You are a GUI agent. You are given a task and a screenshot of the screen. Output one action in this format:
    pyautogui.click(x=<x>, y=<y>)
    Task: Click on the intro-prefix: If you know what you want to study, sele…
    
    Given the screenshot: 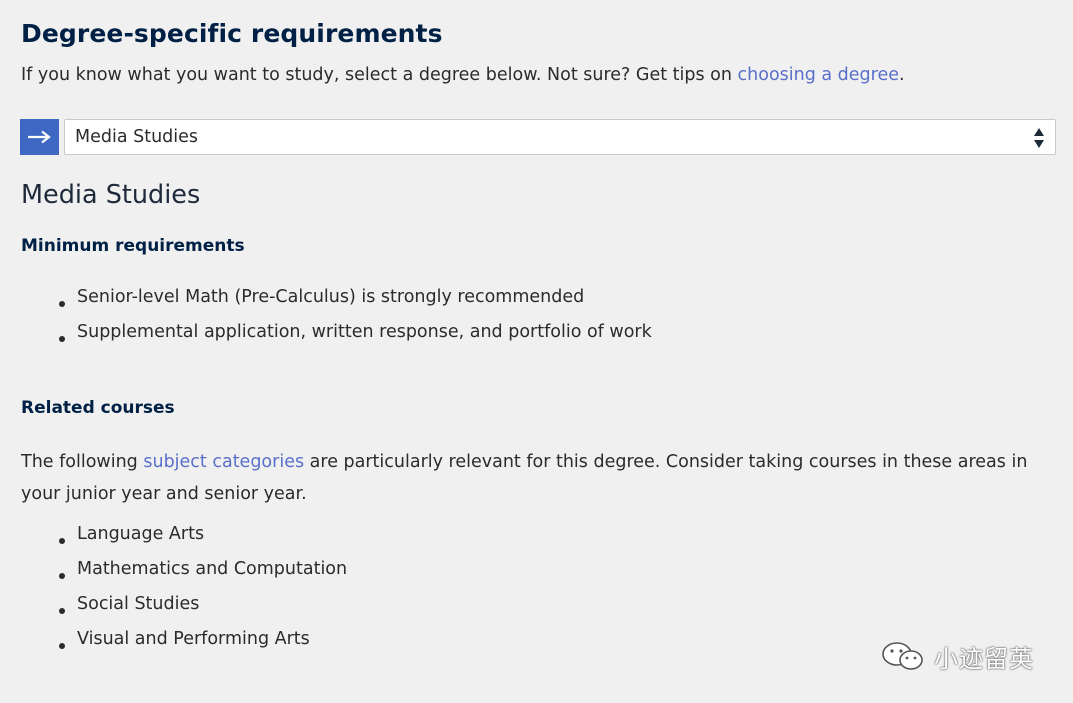 What is the action you would take?
    pyautogui.click(x=379, y=75)
    